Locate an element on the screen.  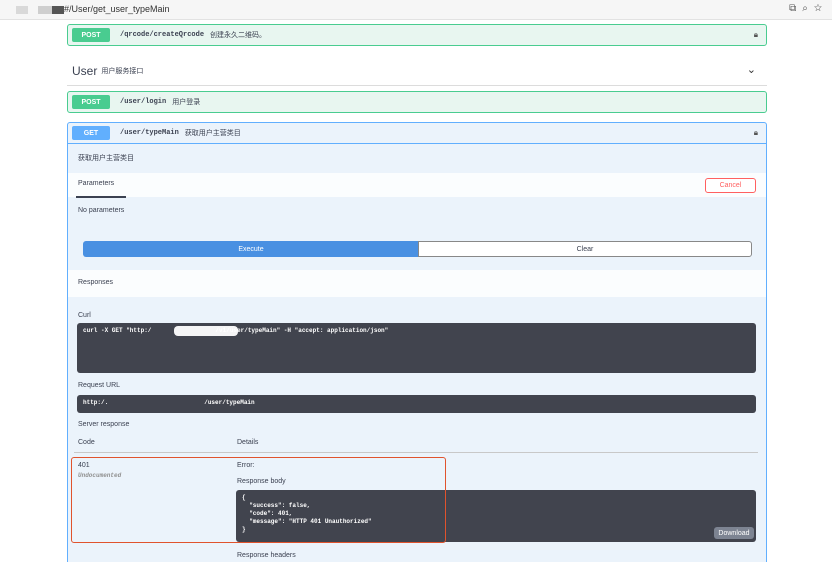
server-response-label: Server response is located at coordinates (104, 424).